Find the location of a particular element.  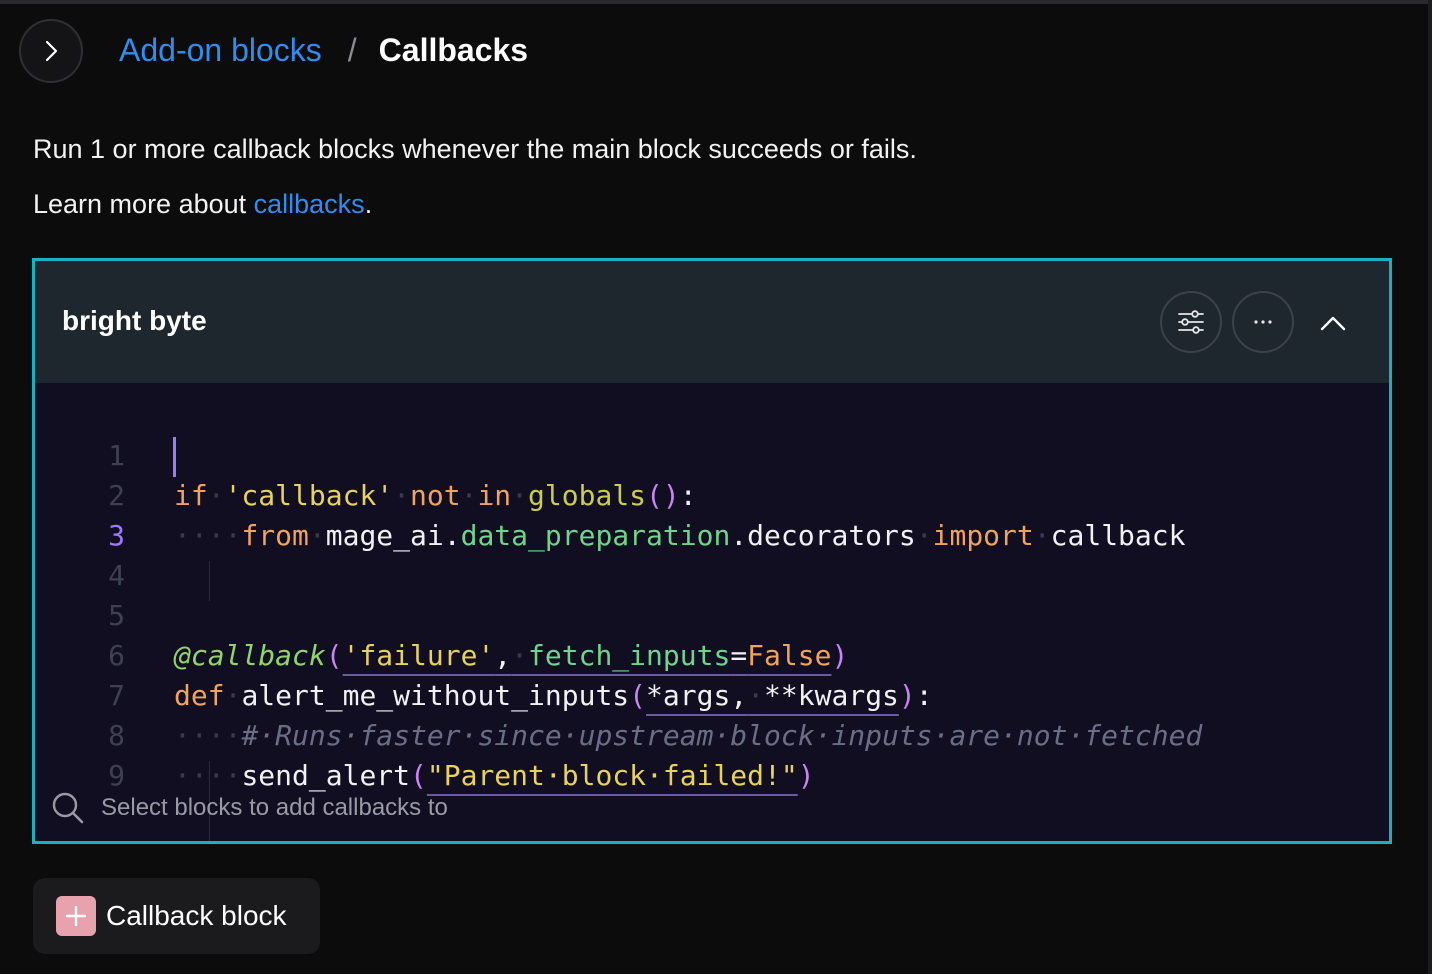

block-title: bright byte is located at coordinates (134, 320).